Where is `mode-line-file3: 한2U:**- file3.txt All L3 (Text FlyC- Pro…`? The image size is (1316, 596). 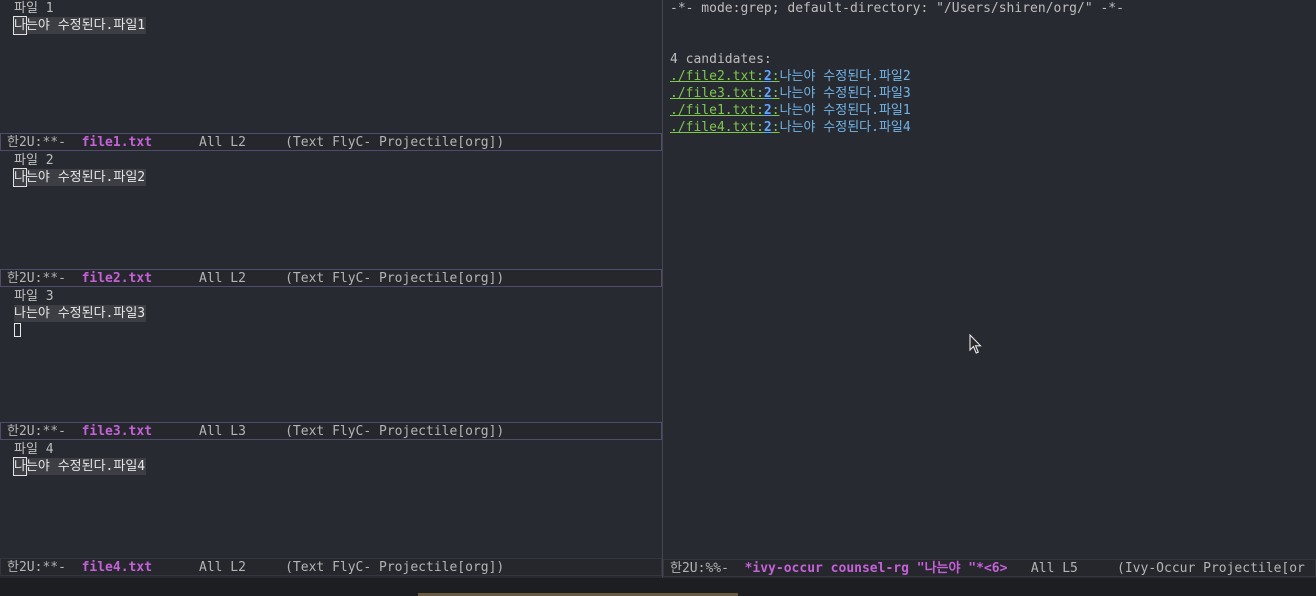 mode-line-file3: 한2U:**- file3.txt All L3 (Text FlyC- Pro… is located at coordinates (331, 431).